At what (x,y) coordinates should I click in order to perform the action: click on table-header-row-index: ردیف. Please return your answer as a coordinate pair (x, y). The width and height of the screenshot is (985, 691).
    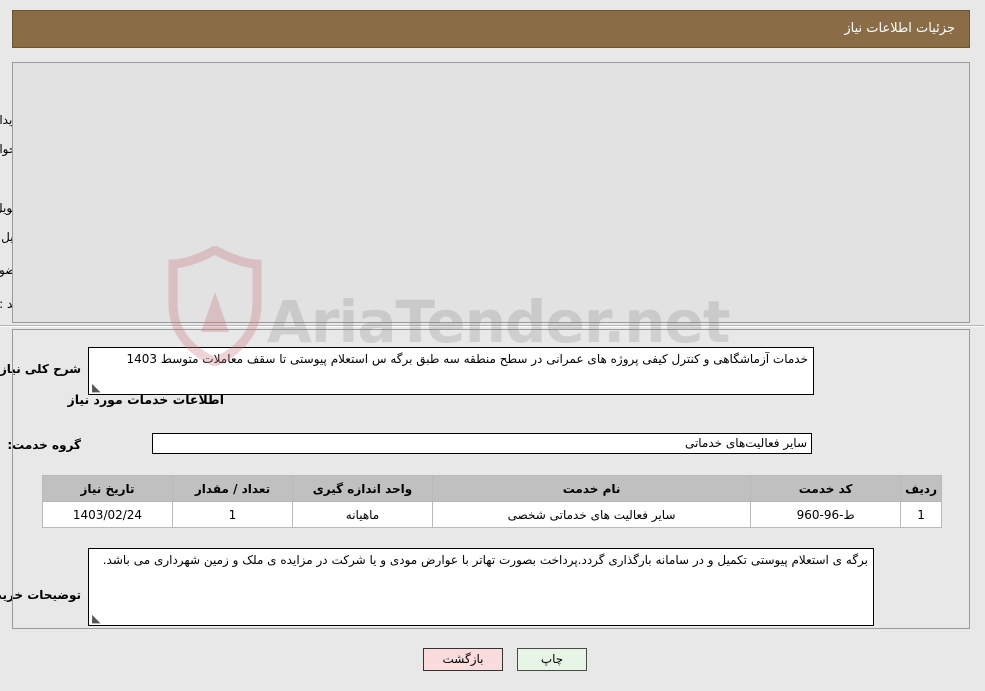
    Looking at the image, I should click on (922, 488).